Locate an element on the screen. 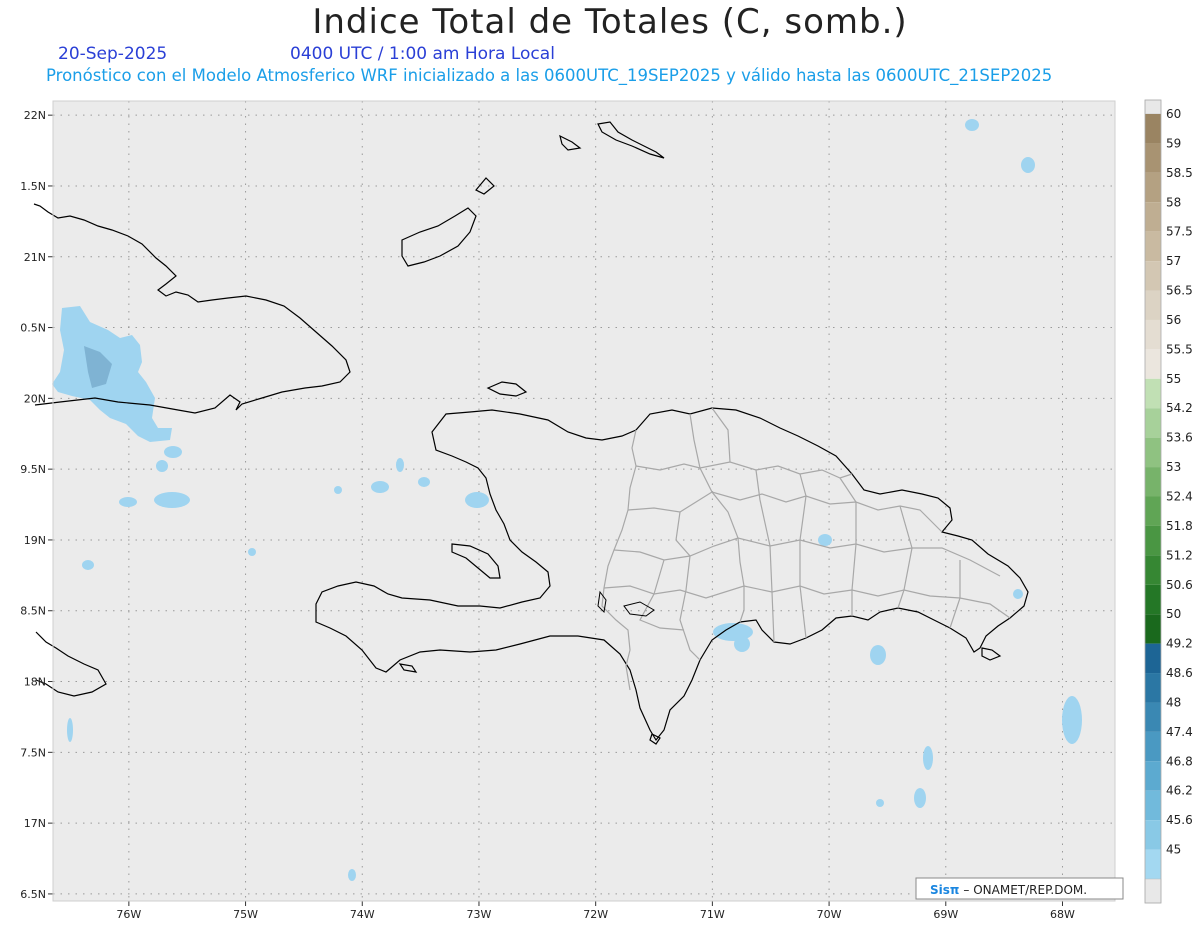  colorbar-label: 48 is located at coordinates (1173, 702).